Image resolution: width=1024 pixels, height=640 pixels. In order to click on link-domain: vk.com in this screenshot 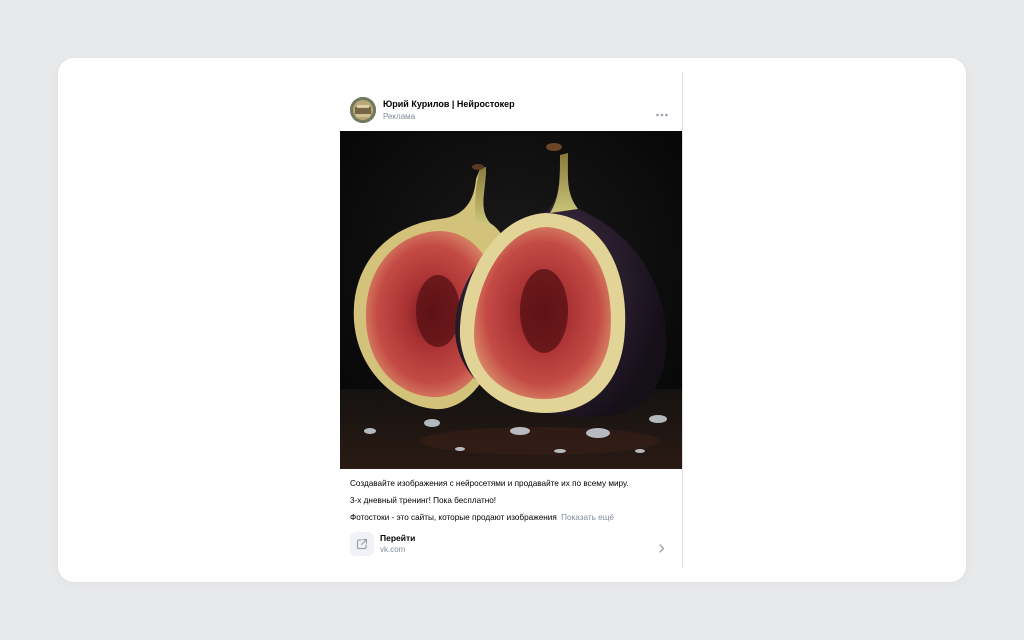, I will do `click(393, 549)`.